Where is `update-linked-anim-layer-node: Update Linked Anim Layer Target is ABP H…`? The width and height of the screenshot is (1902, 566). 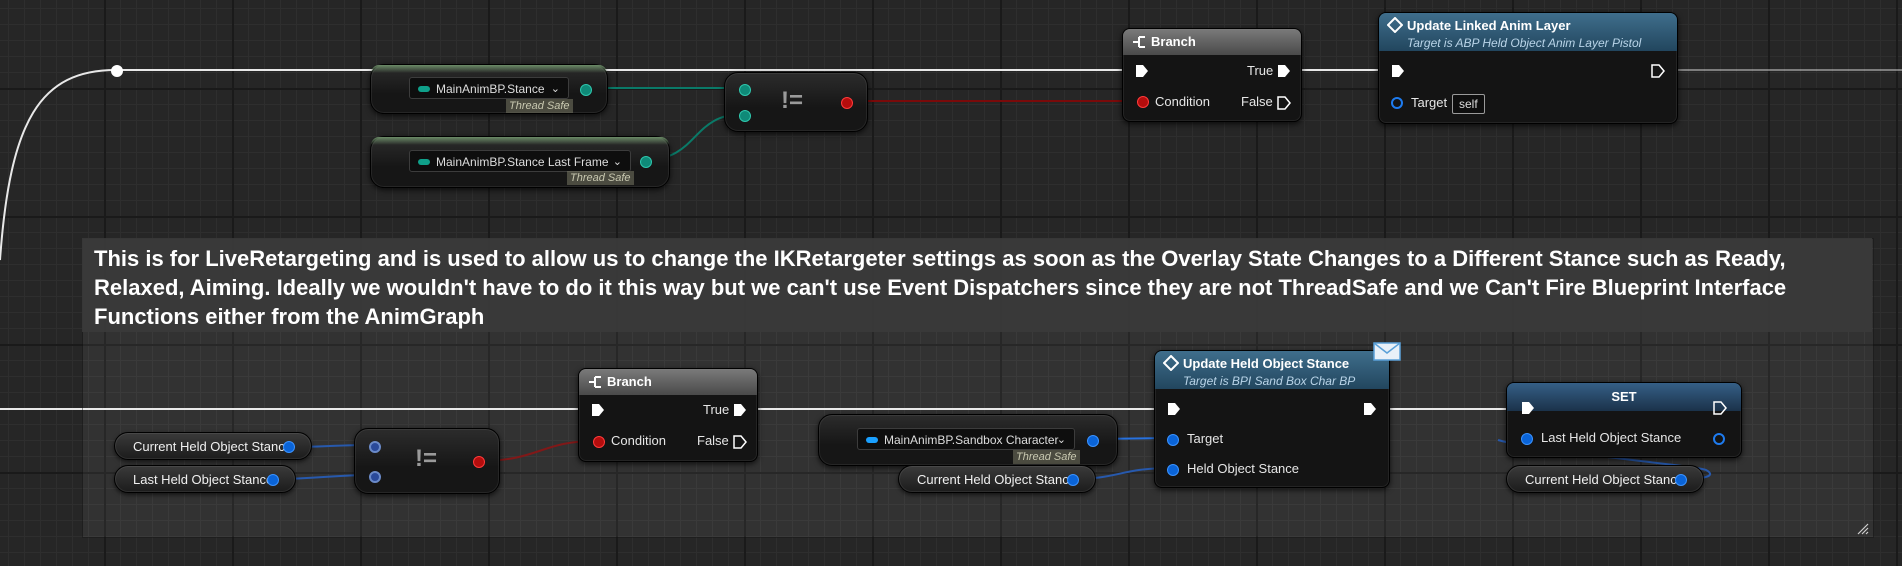 update-linked-anim-layer-node: Update Linked Anim Layer Target is ABP H… is located at coordinates (1528, 68).